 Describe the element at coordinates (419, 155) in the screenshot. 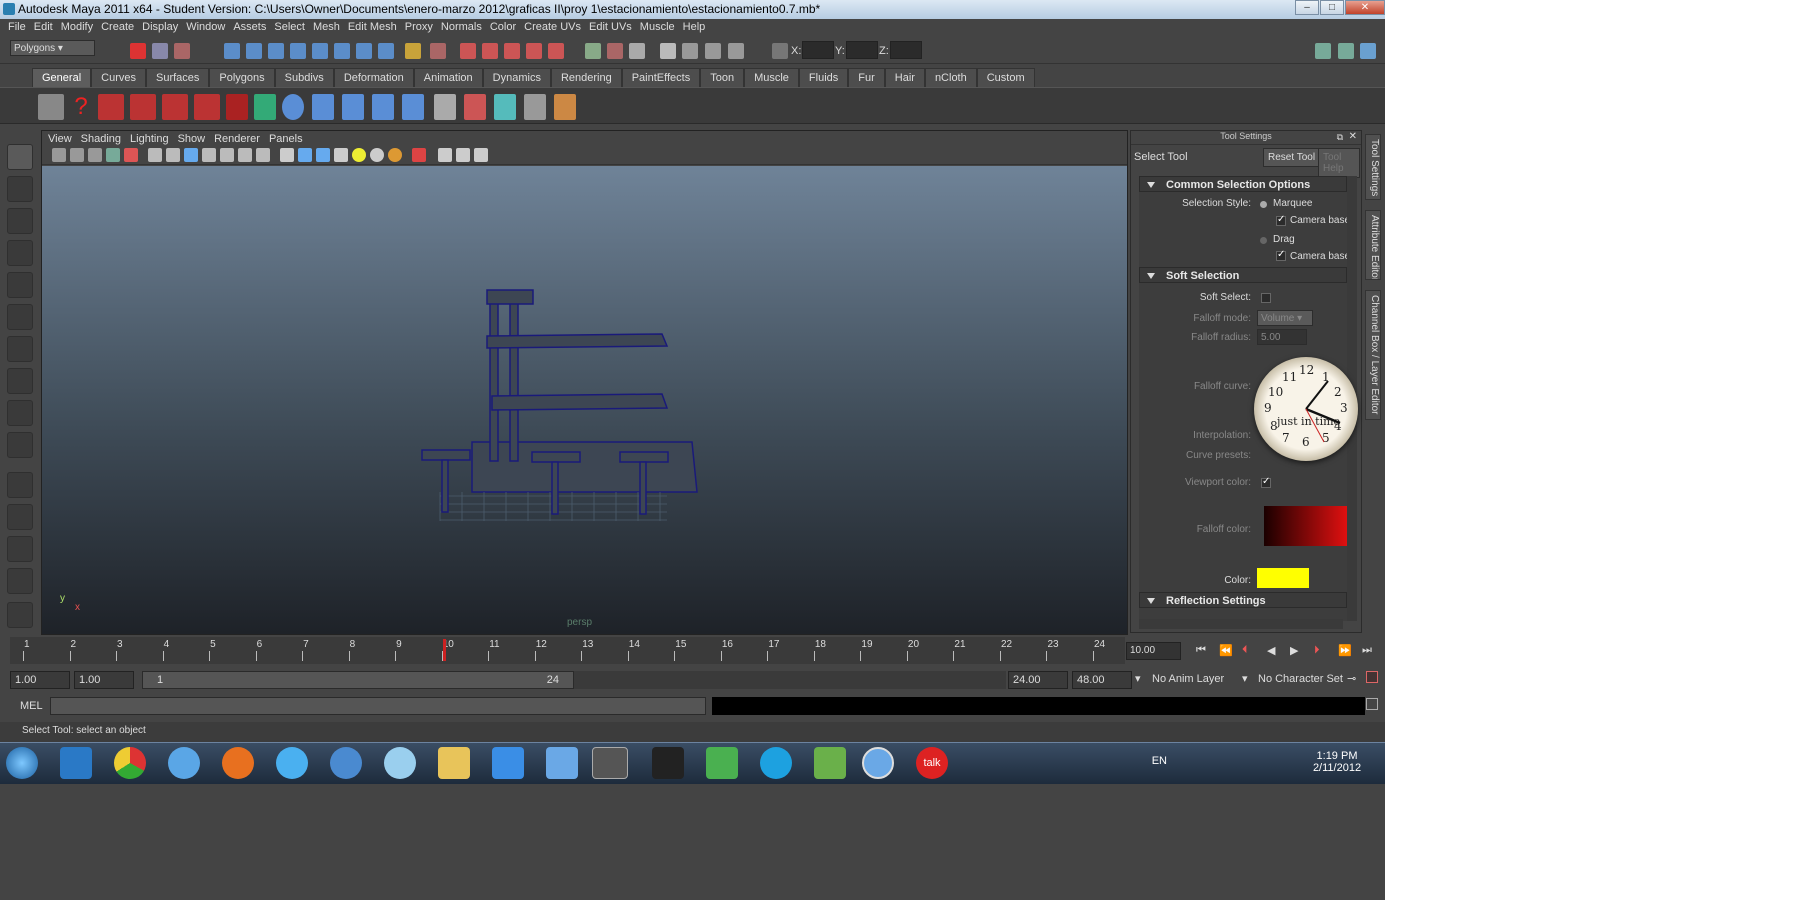

I see `isolate-select-icon` at that location.